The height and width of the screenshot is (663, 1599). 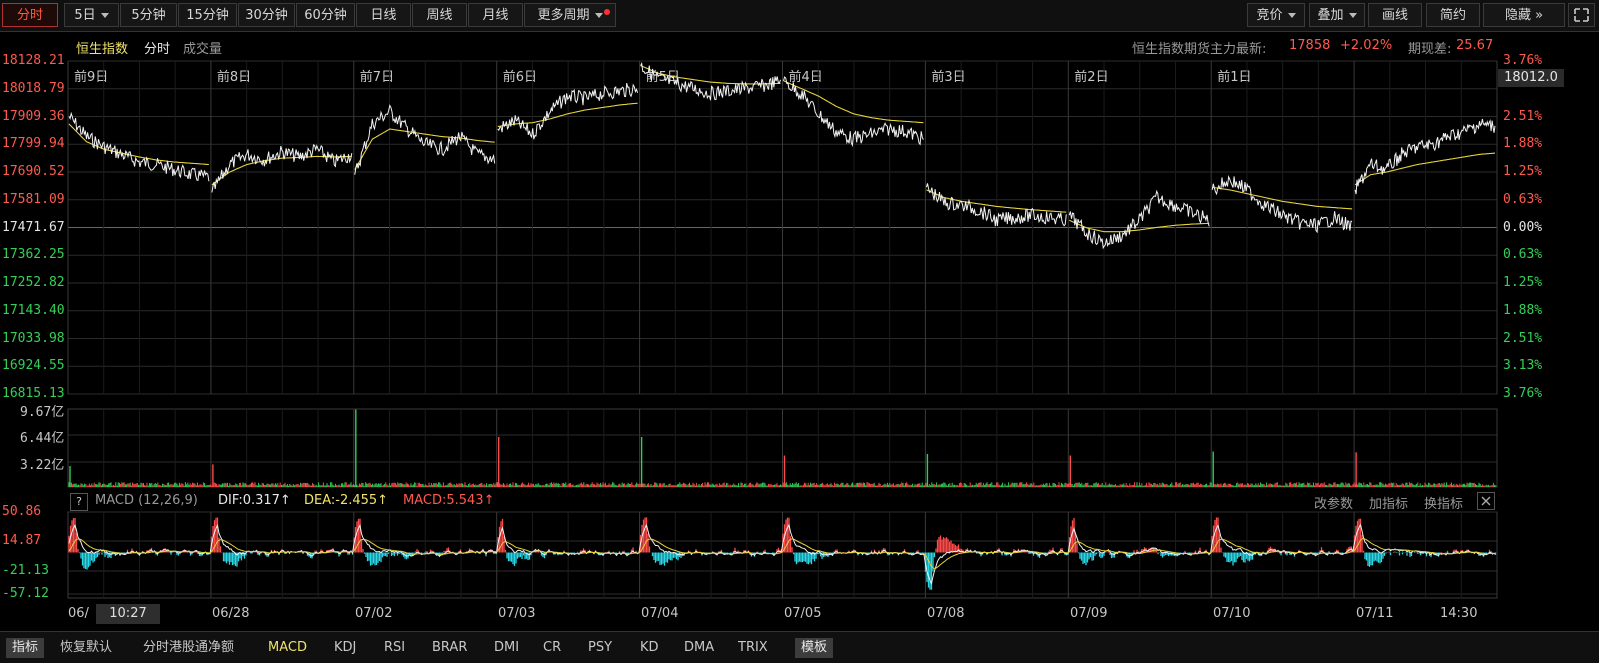 I want to click on add-indicator-button: 加指标, so click(x=1388, y=502).